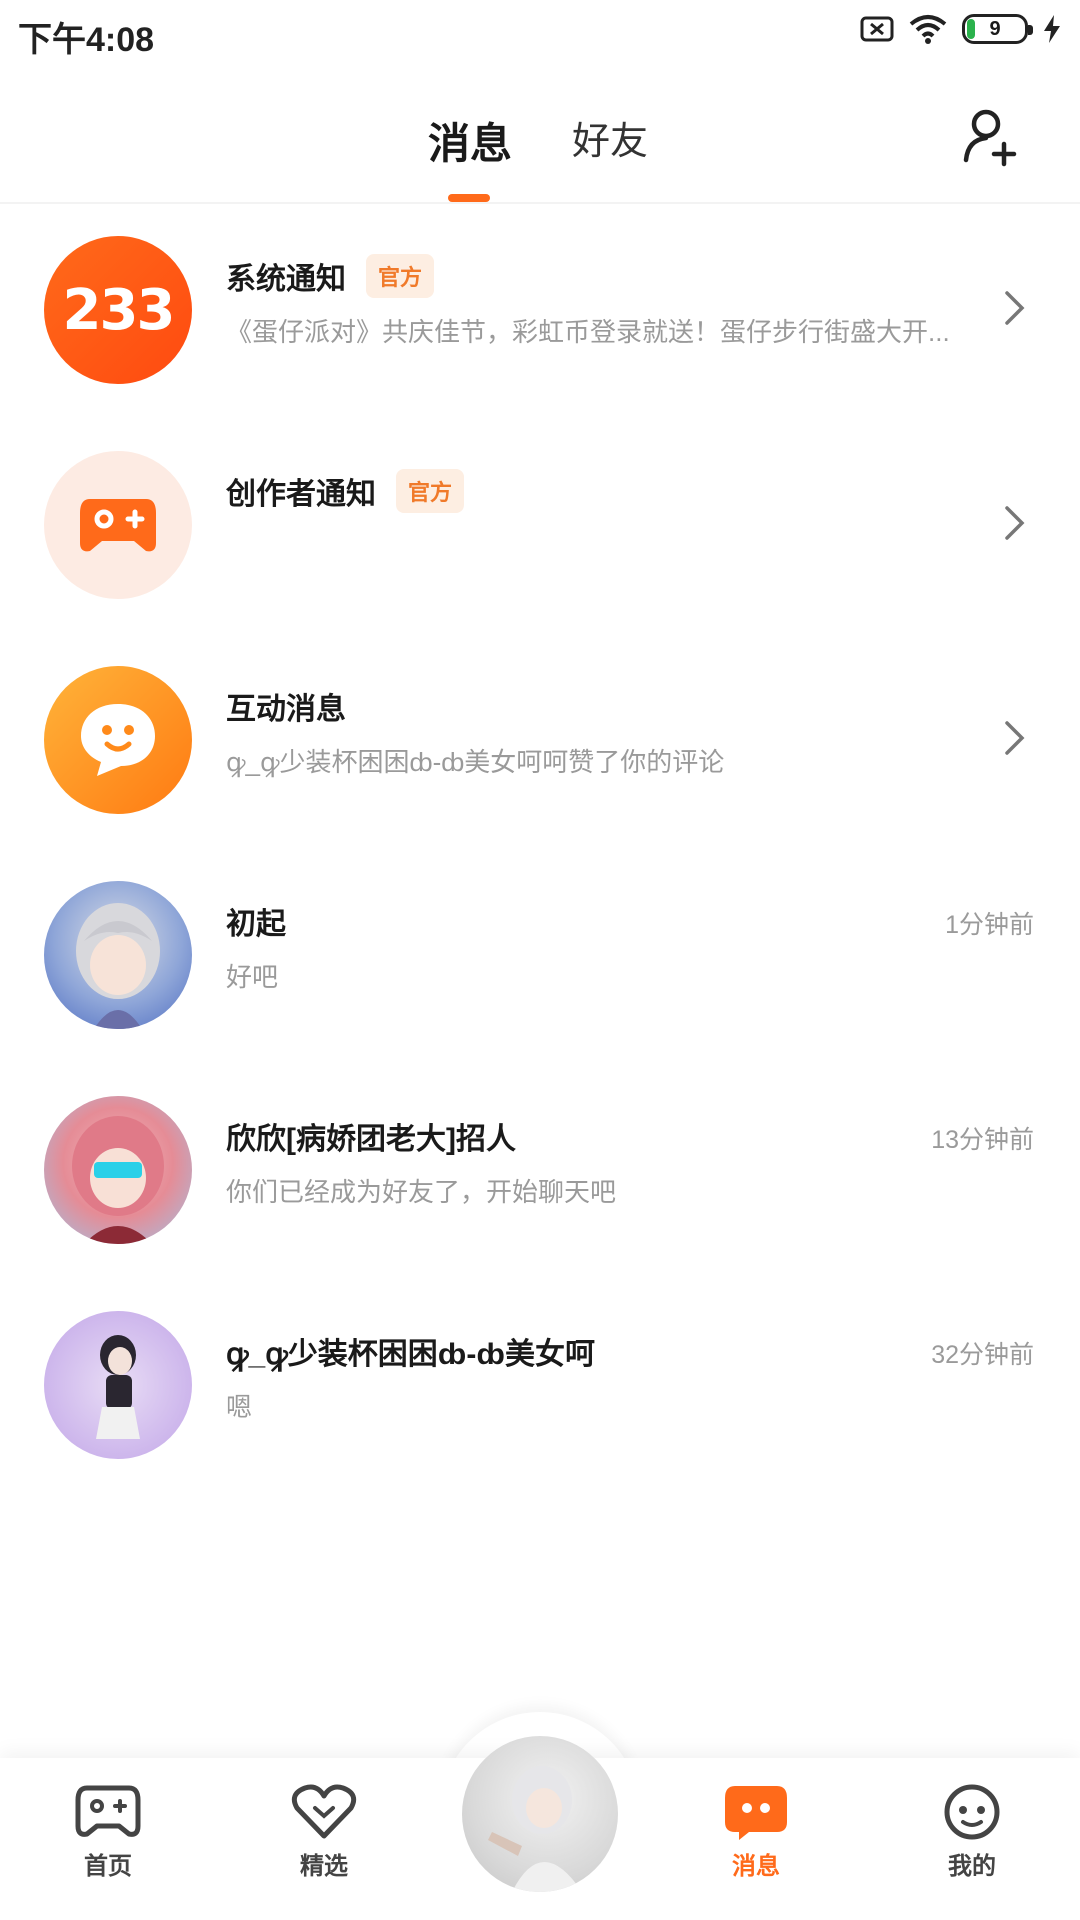 This screenshot has height=1920, width=1080. Describe the element at coordinates (610, 137) in the screenshot. I see `tab-friends: 好友` at that location.